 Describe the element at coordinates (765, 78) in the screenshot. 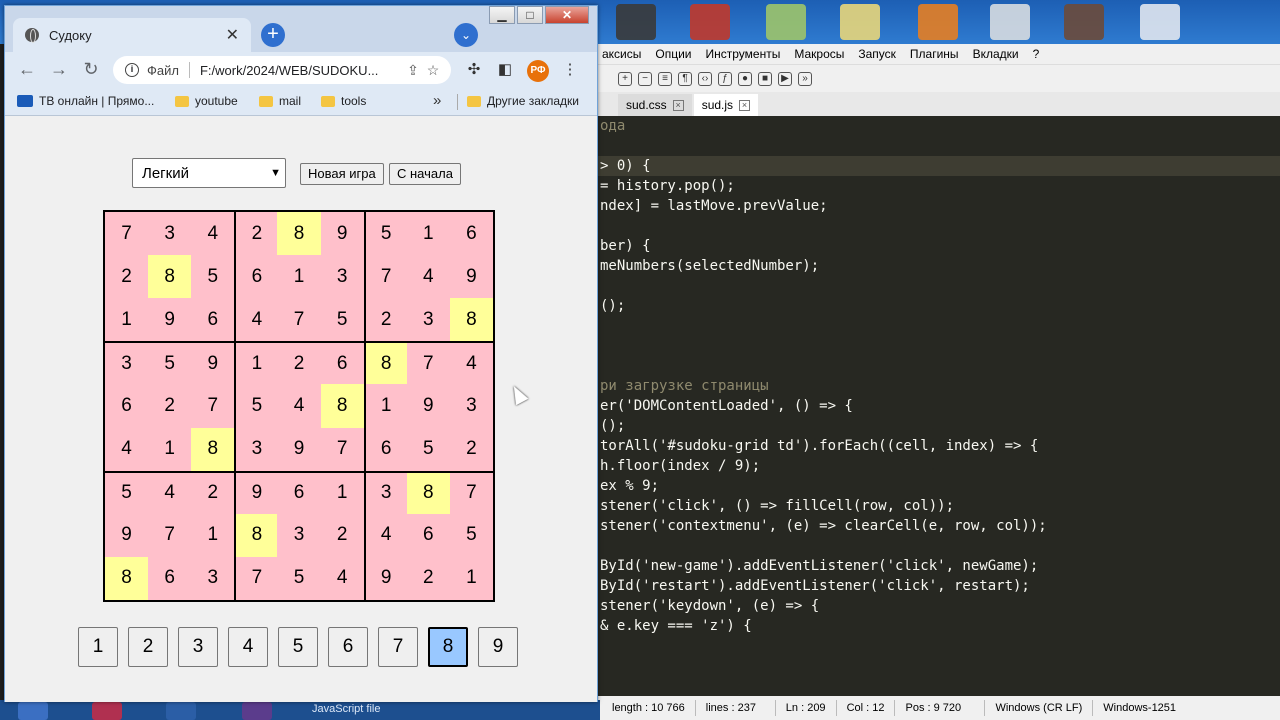

I see `stop-macro-icon: ■` at that location.